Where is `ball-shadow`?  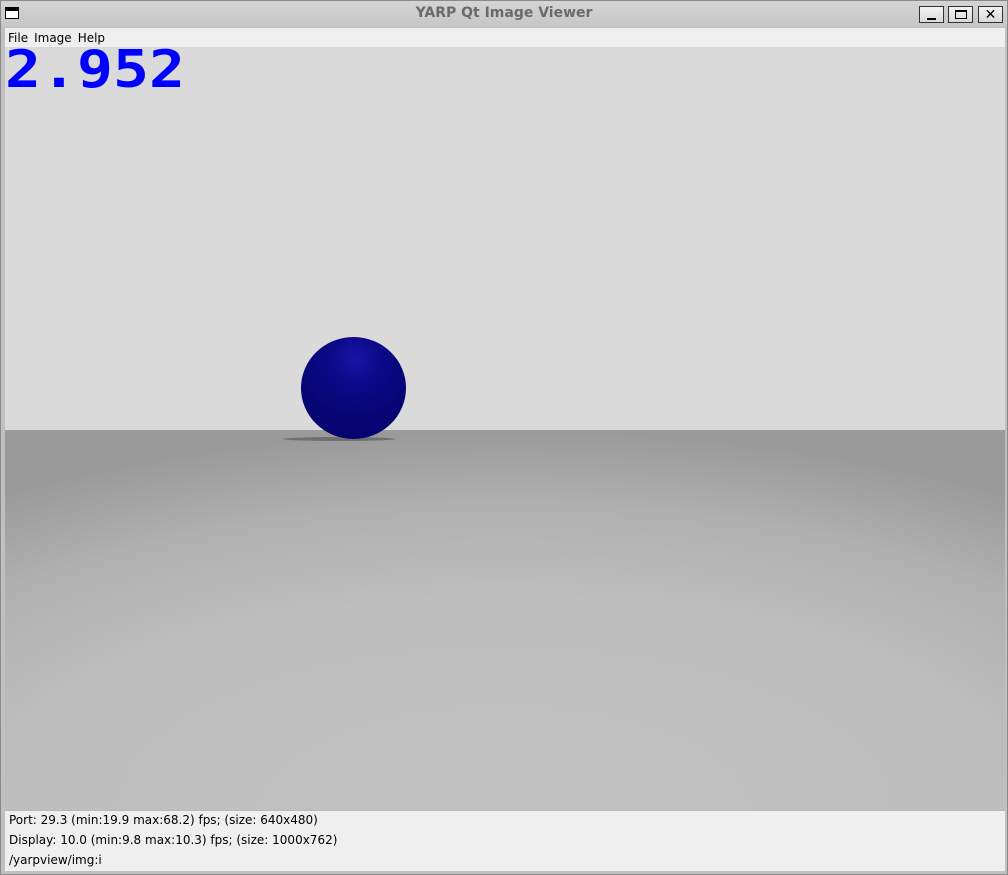 ball-shadow is located at coordinates (339, 439).